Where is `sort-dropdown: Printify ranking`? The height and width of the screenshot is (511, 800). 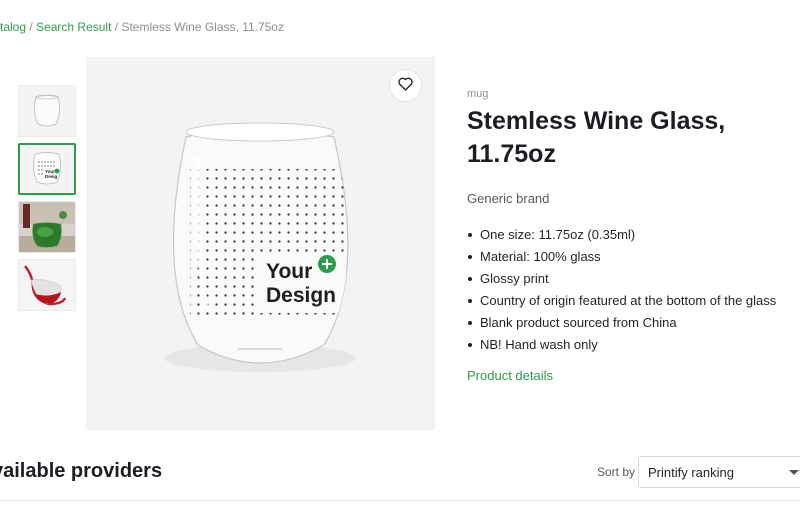
sort-dropdown: Printify ranking is located at coordinates (719, 472).